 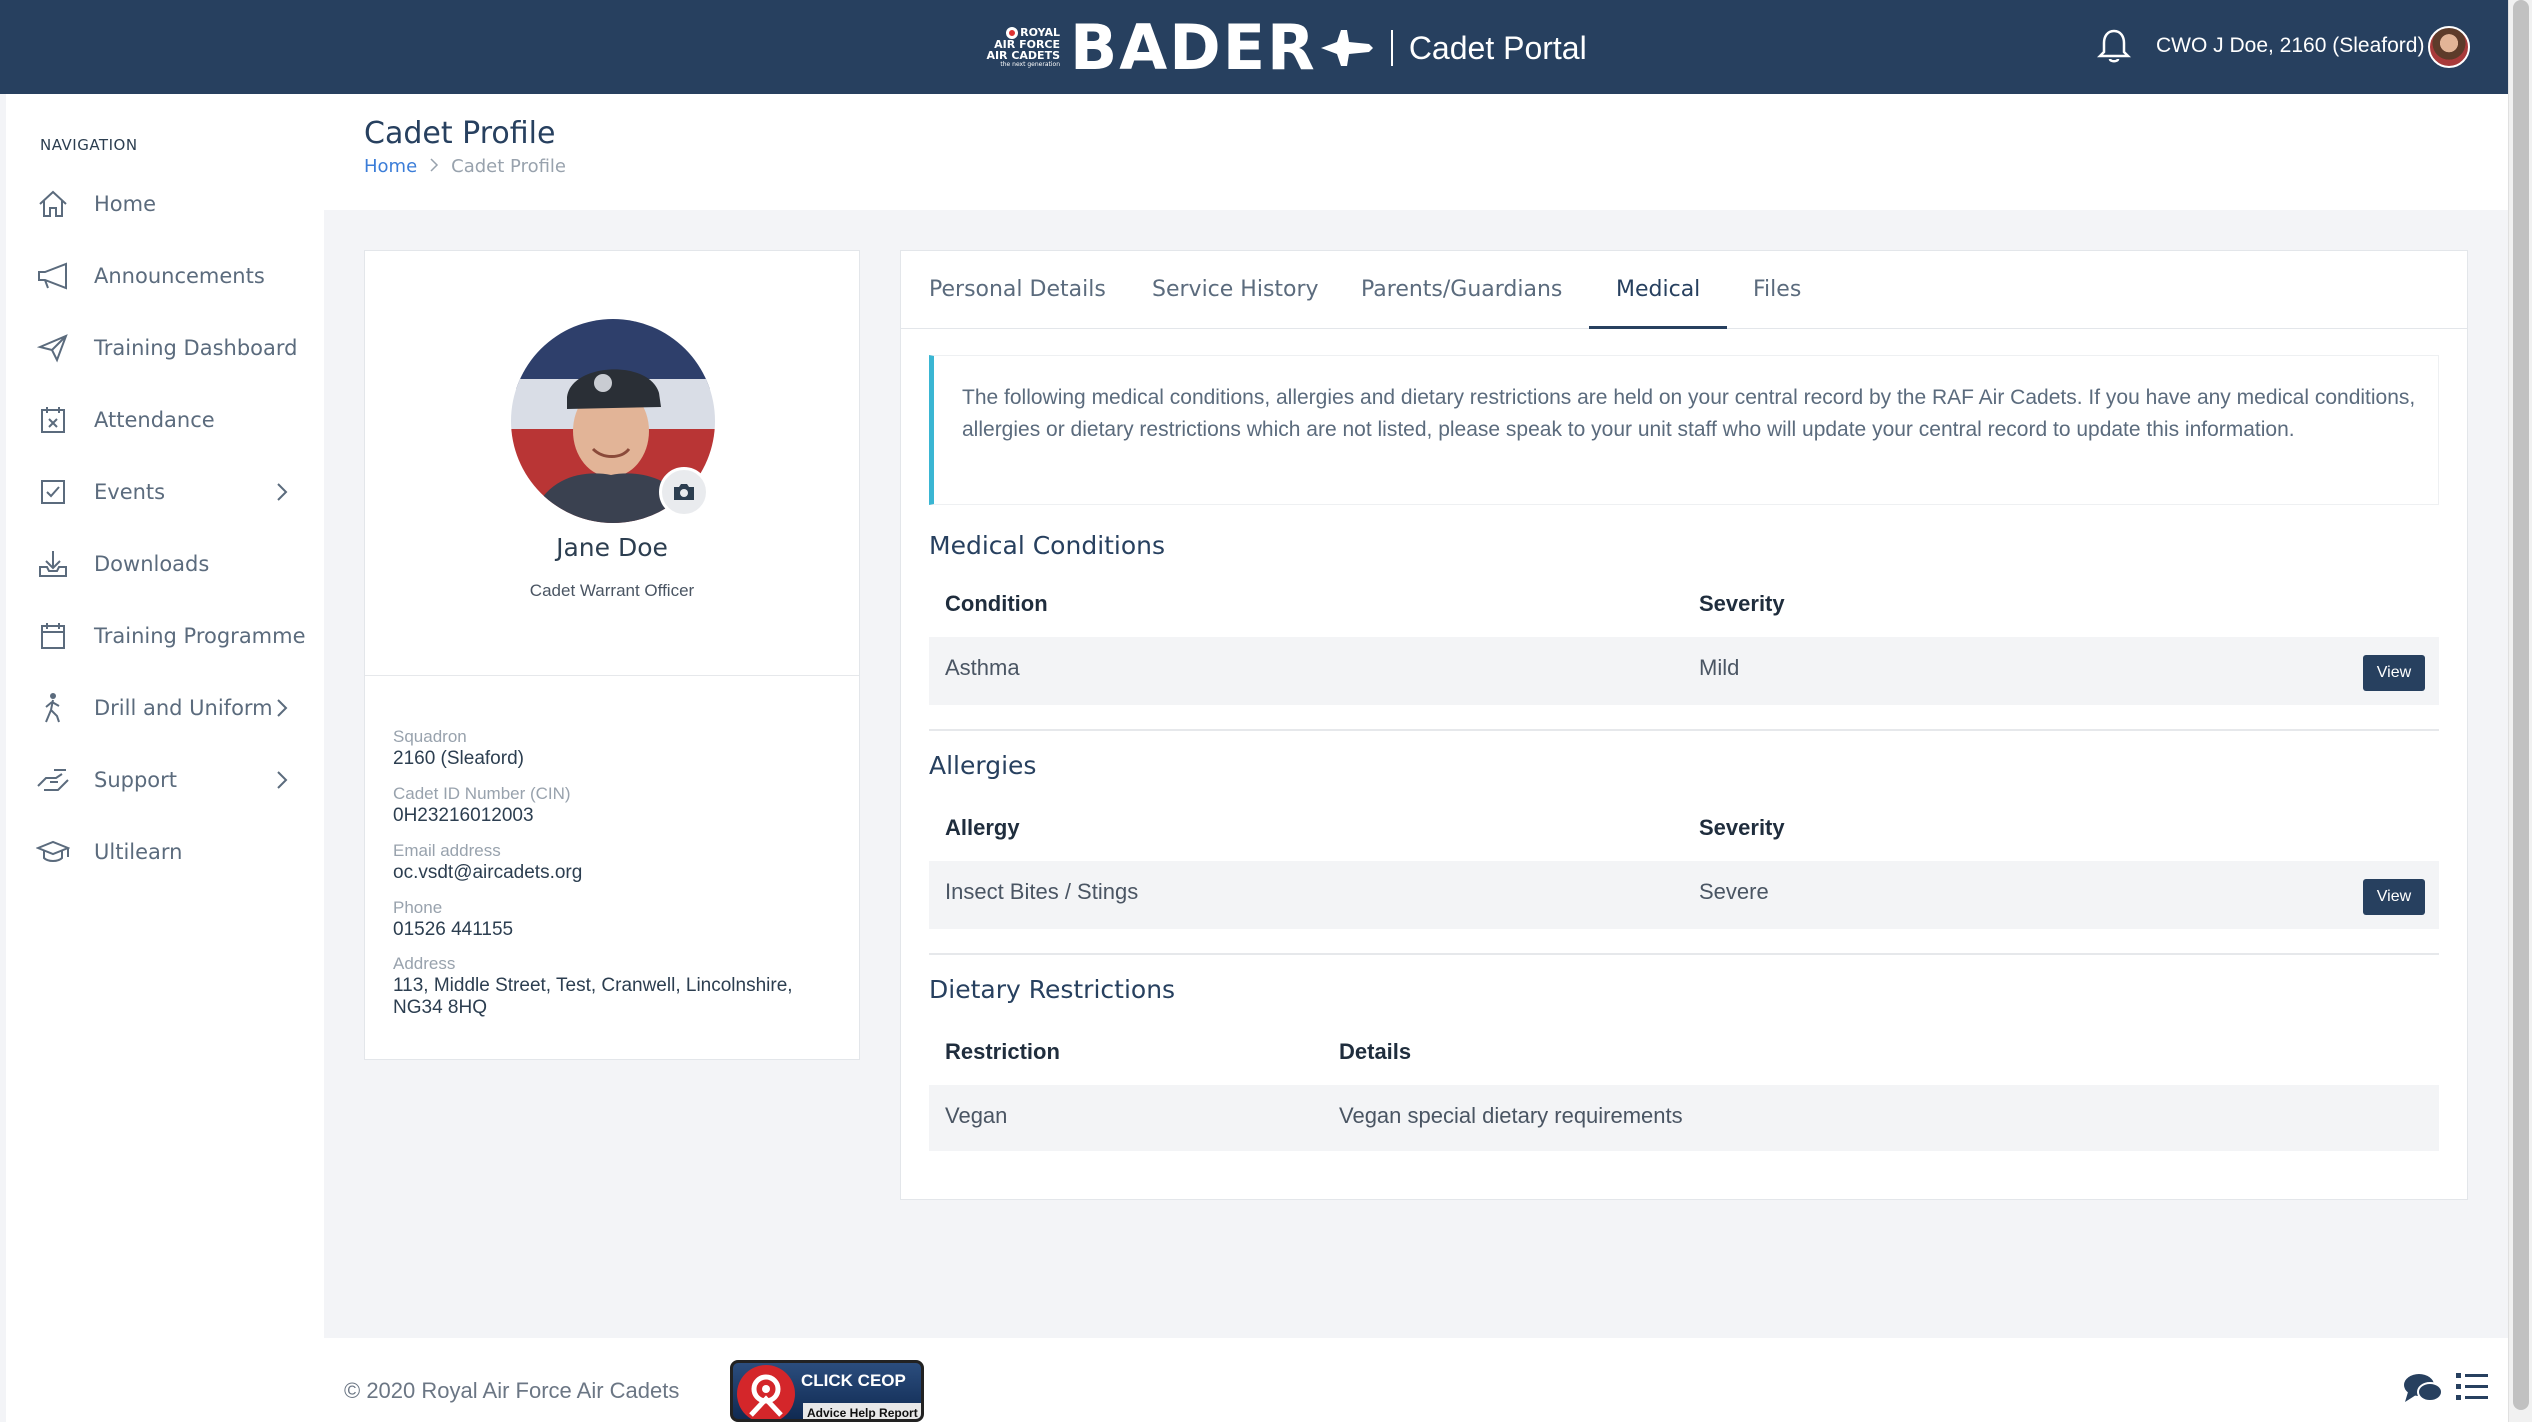 I want to click on sidebar-item-training-dashboard: Training Dashboard, so click(x=171, y=348).